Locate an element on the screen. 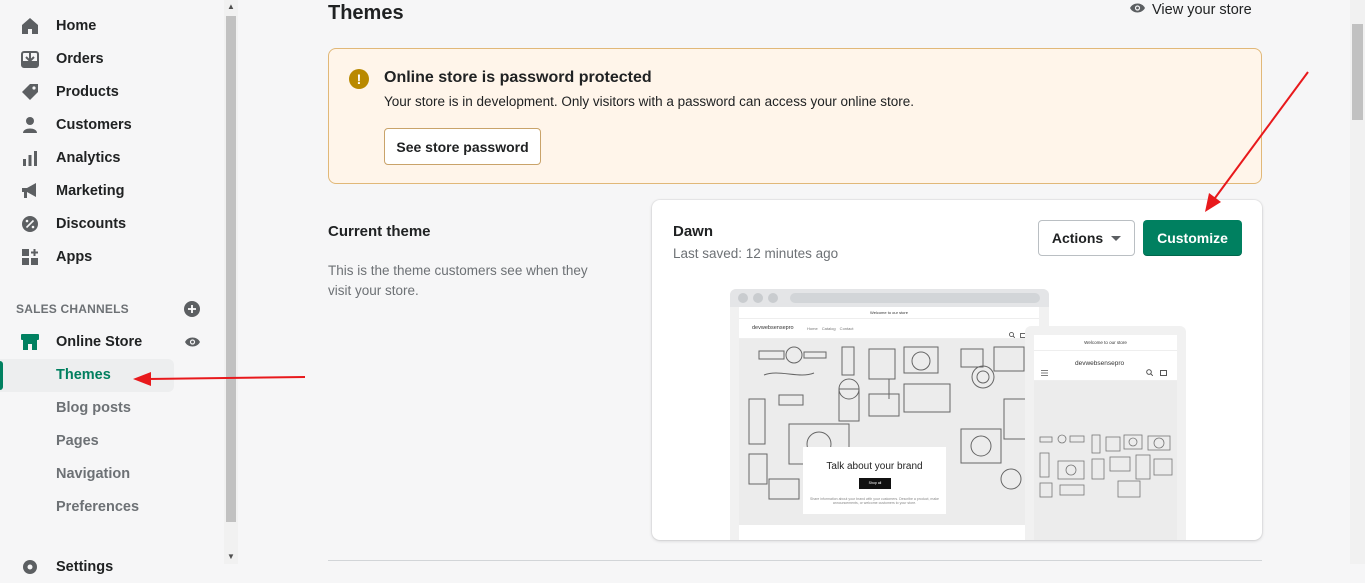  search-icon is located at coordinates (1150, 372).